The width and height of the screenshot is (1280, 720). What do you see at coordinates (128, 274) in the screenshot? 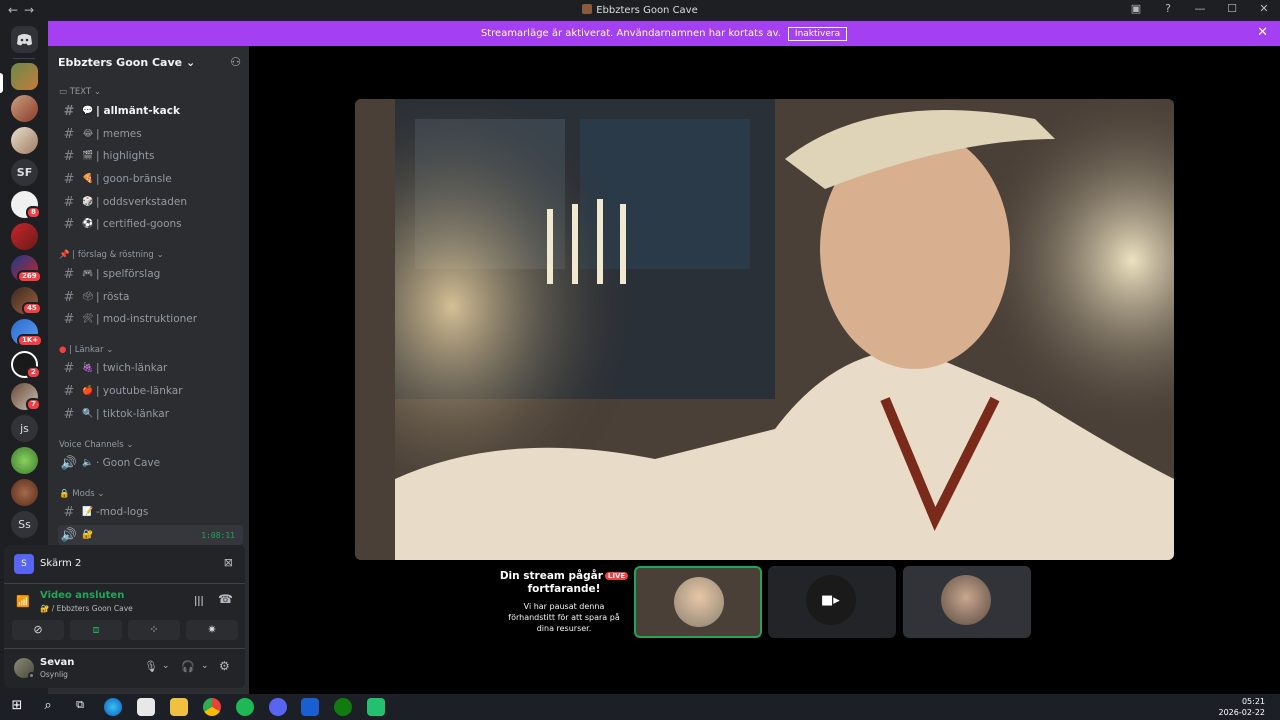
I see `channel-label: | spelförslag` at bounding box center [128, 274].